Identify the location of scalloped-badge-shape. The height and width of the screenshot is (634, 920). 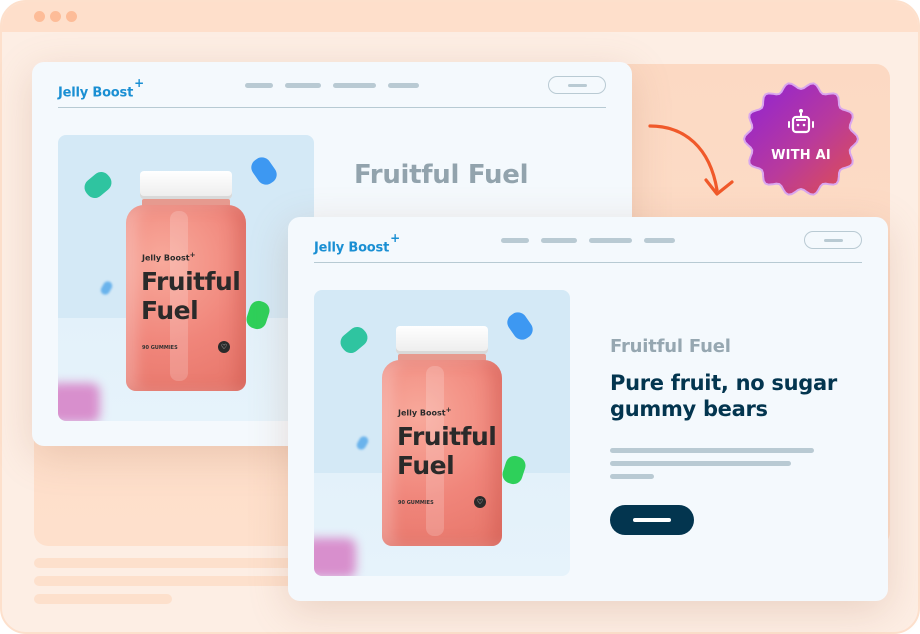
(801, 139).